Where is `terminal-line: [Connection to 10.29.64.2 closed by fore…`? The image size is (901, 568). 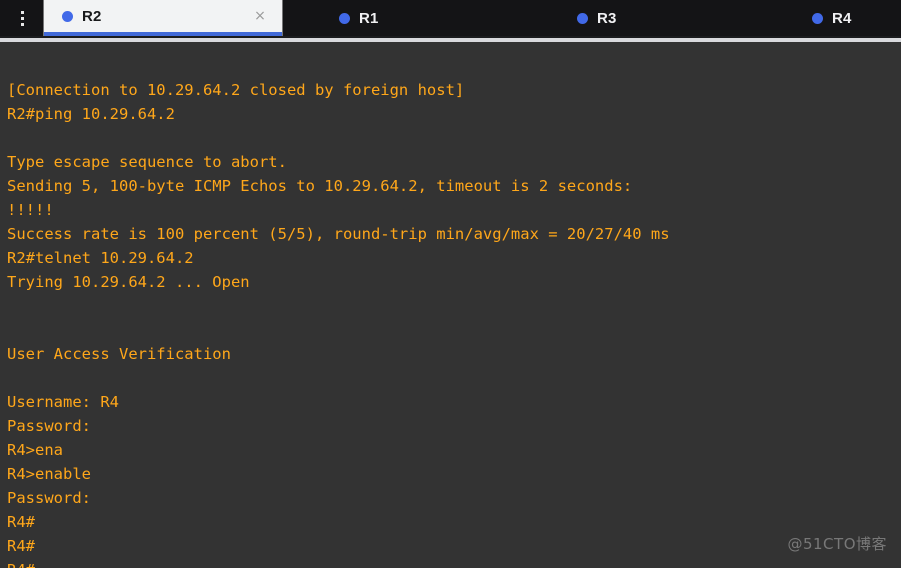 terminal-line: [Connection to 10.29.64.2 closed by fore… is located at coordinates (236, 90).